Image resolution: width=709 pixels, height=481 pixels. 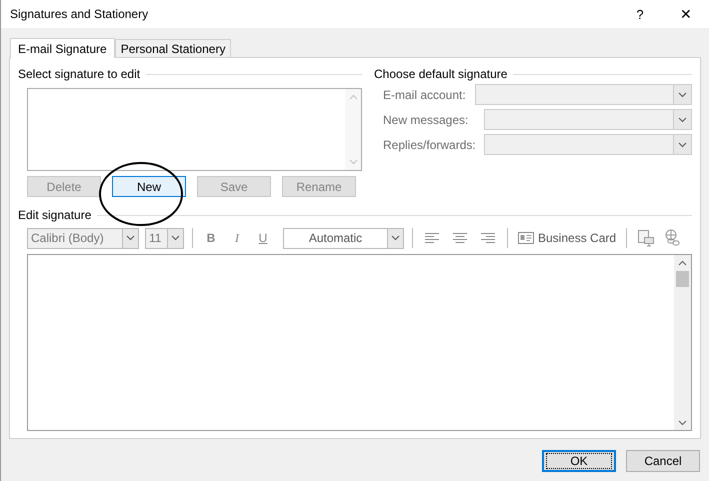 What do you see at coordinates (194, 129) in the screenshot?
I see `signature-list` at bounding box center [194, 129].